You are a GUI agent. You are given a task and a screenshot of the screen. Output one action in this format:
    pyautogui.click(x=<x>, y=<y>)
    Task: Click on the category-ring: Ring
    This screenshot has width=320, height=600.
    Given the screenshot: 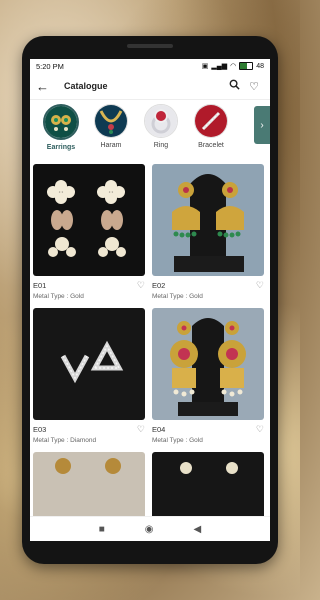 What is the action you would take?
    pyautogui.click(x=161, y=126)
    